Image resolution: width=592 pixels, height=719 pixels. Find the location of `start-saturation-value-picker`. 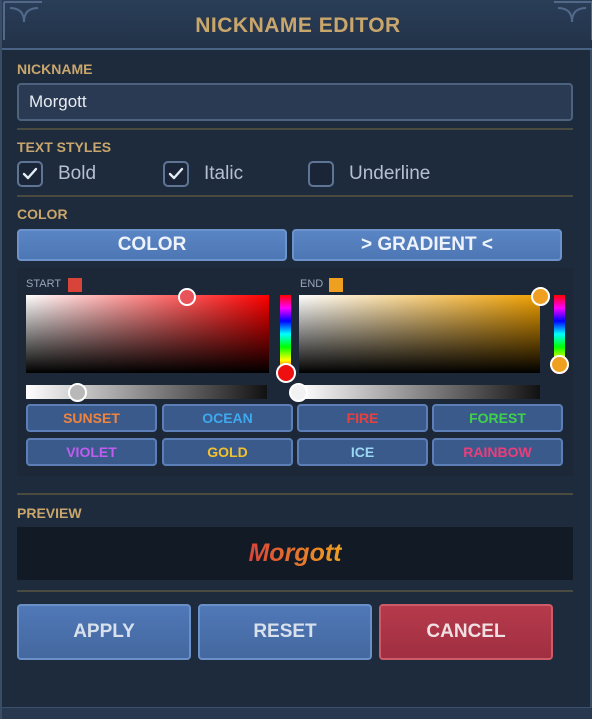

start-saturation-value-picker is located at coordinates (147, 334).